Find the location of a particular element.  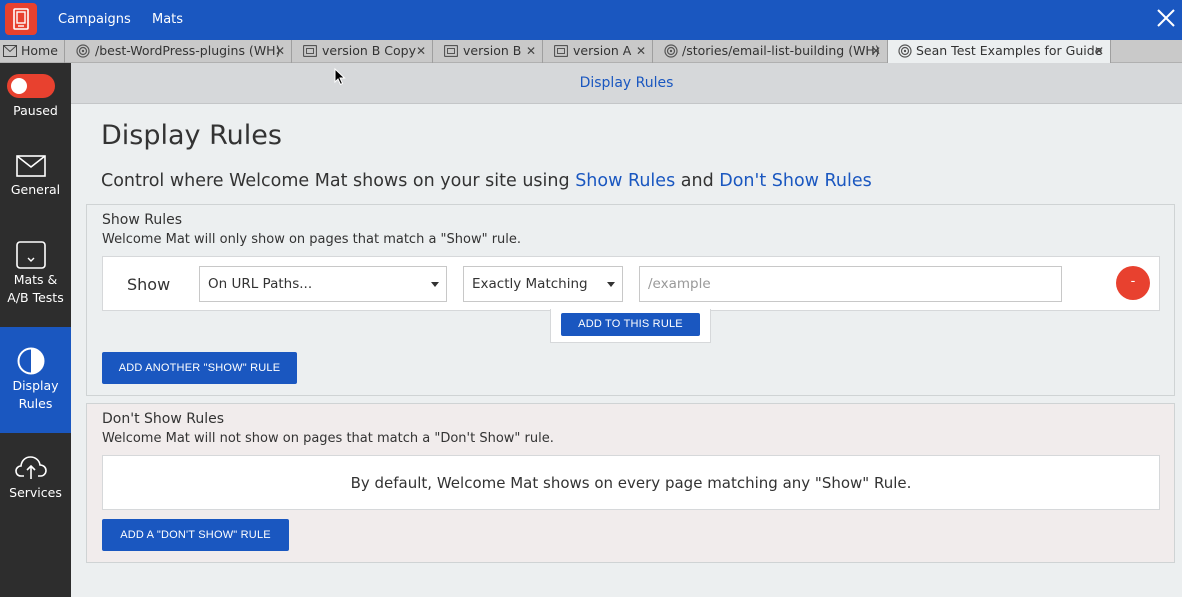

sidebar-item-display-rules: Display Rules is located at coordinates (35, 380).